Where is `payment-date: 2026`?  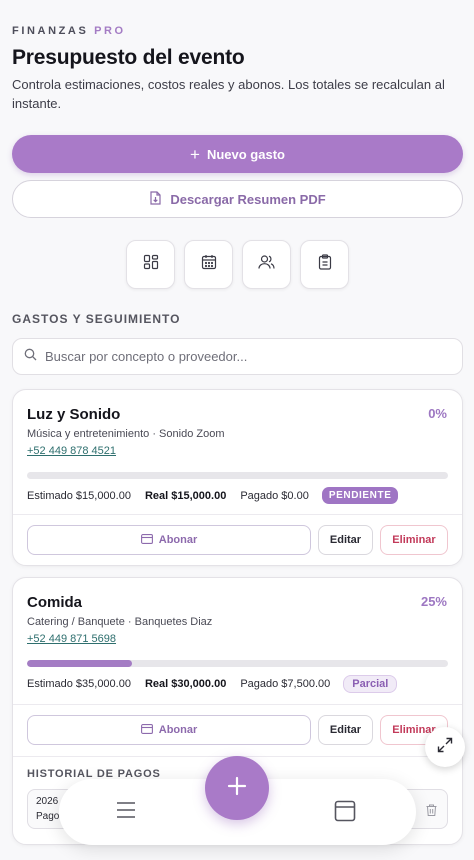
payment-date: 2026 is located at coordinates (47, 801).